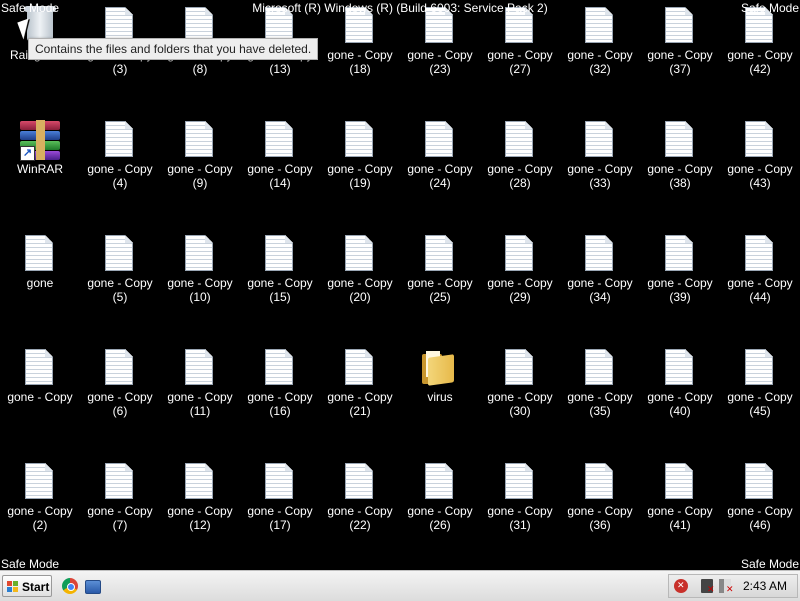  I want to click on desktop-file-icon: gone - Copy (14), so click(280, 169).